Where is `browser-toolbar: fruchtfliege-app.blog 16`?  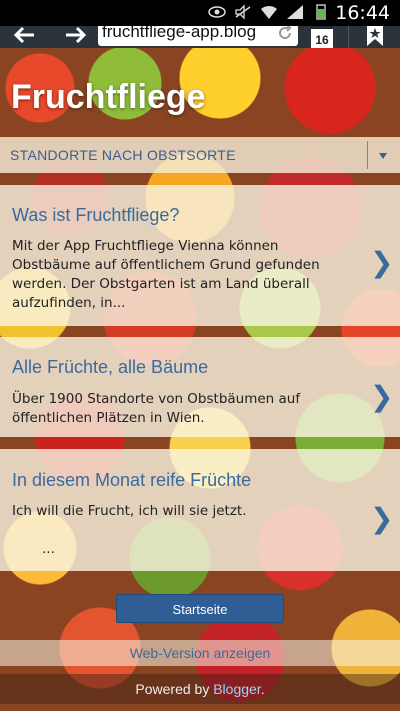 browser-toolbar: fruchtfliege-app.blog 16 is located at coordinates (200, 37).